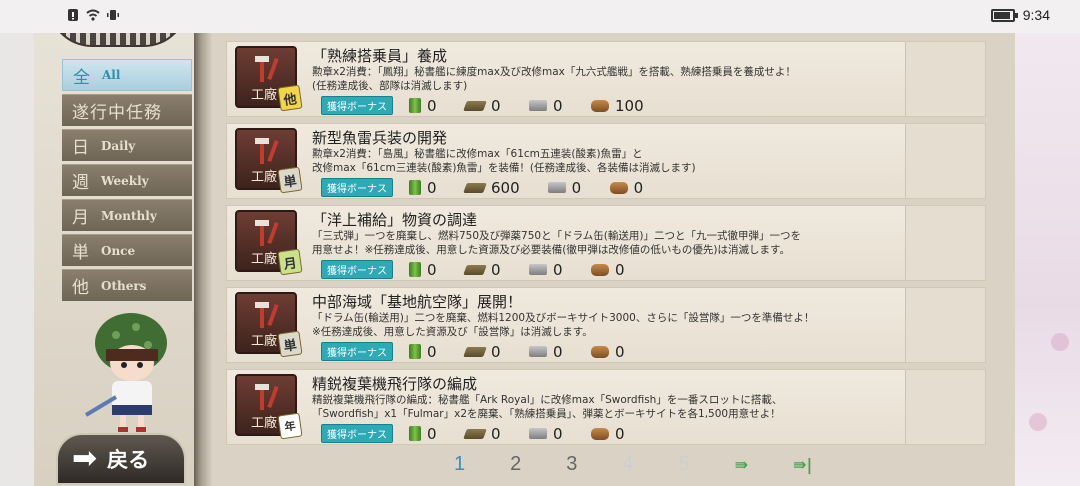 The height and width of the screenshot is (486, 1080). What do you see at coordinates (113, 15) in the screenshot?
I see `vibrate-icon` at bounding box center [113, 15].